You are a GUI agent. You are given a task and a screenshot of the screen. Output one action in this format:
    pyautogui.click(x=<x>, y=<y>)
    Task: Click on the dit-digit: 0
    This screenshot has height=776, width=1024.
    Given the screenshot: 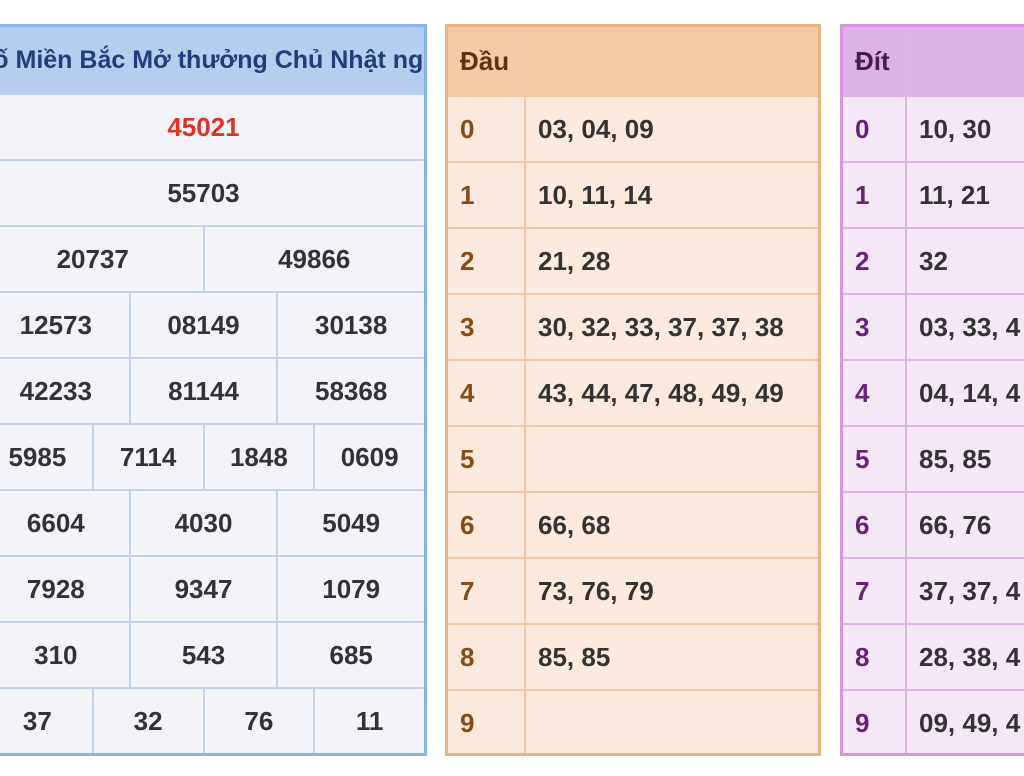 What is the action you would take?
    pyautogui.click(x=875, y=129)
    